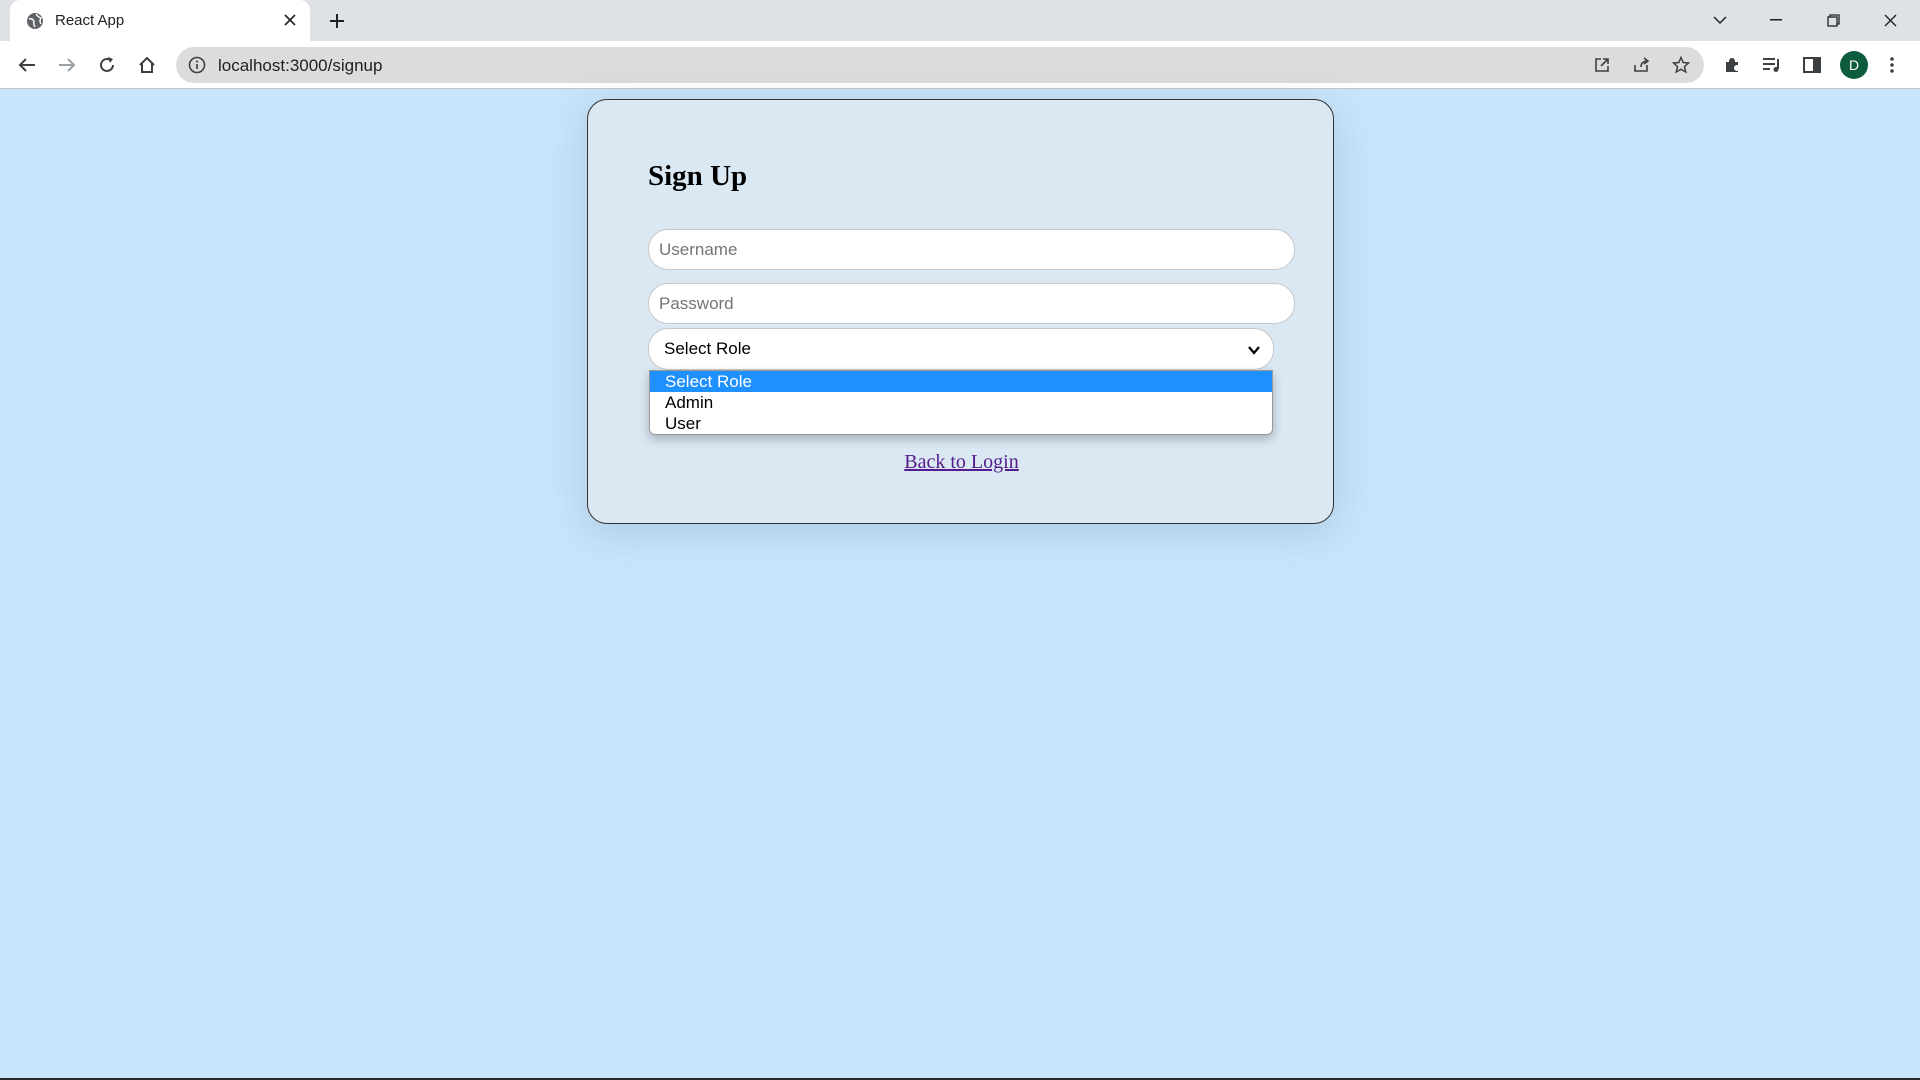  I want to click on browser-toolbar: localhost:3000/signup D, so click(960, 65).